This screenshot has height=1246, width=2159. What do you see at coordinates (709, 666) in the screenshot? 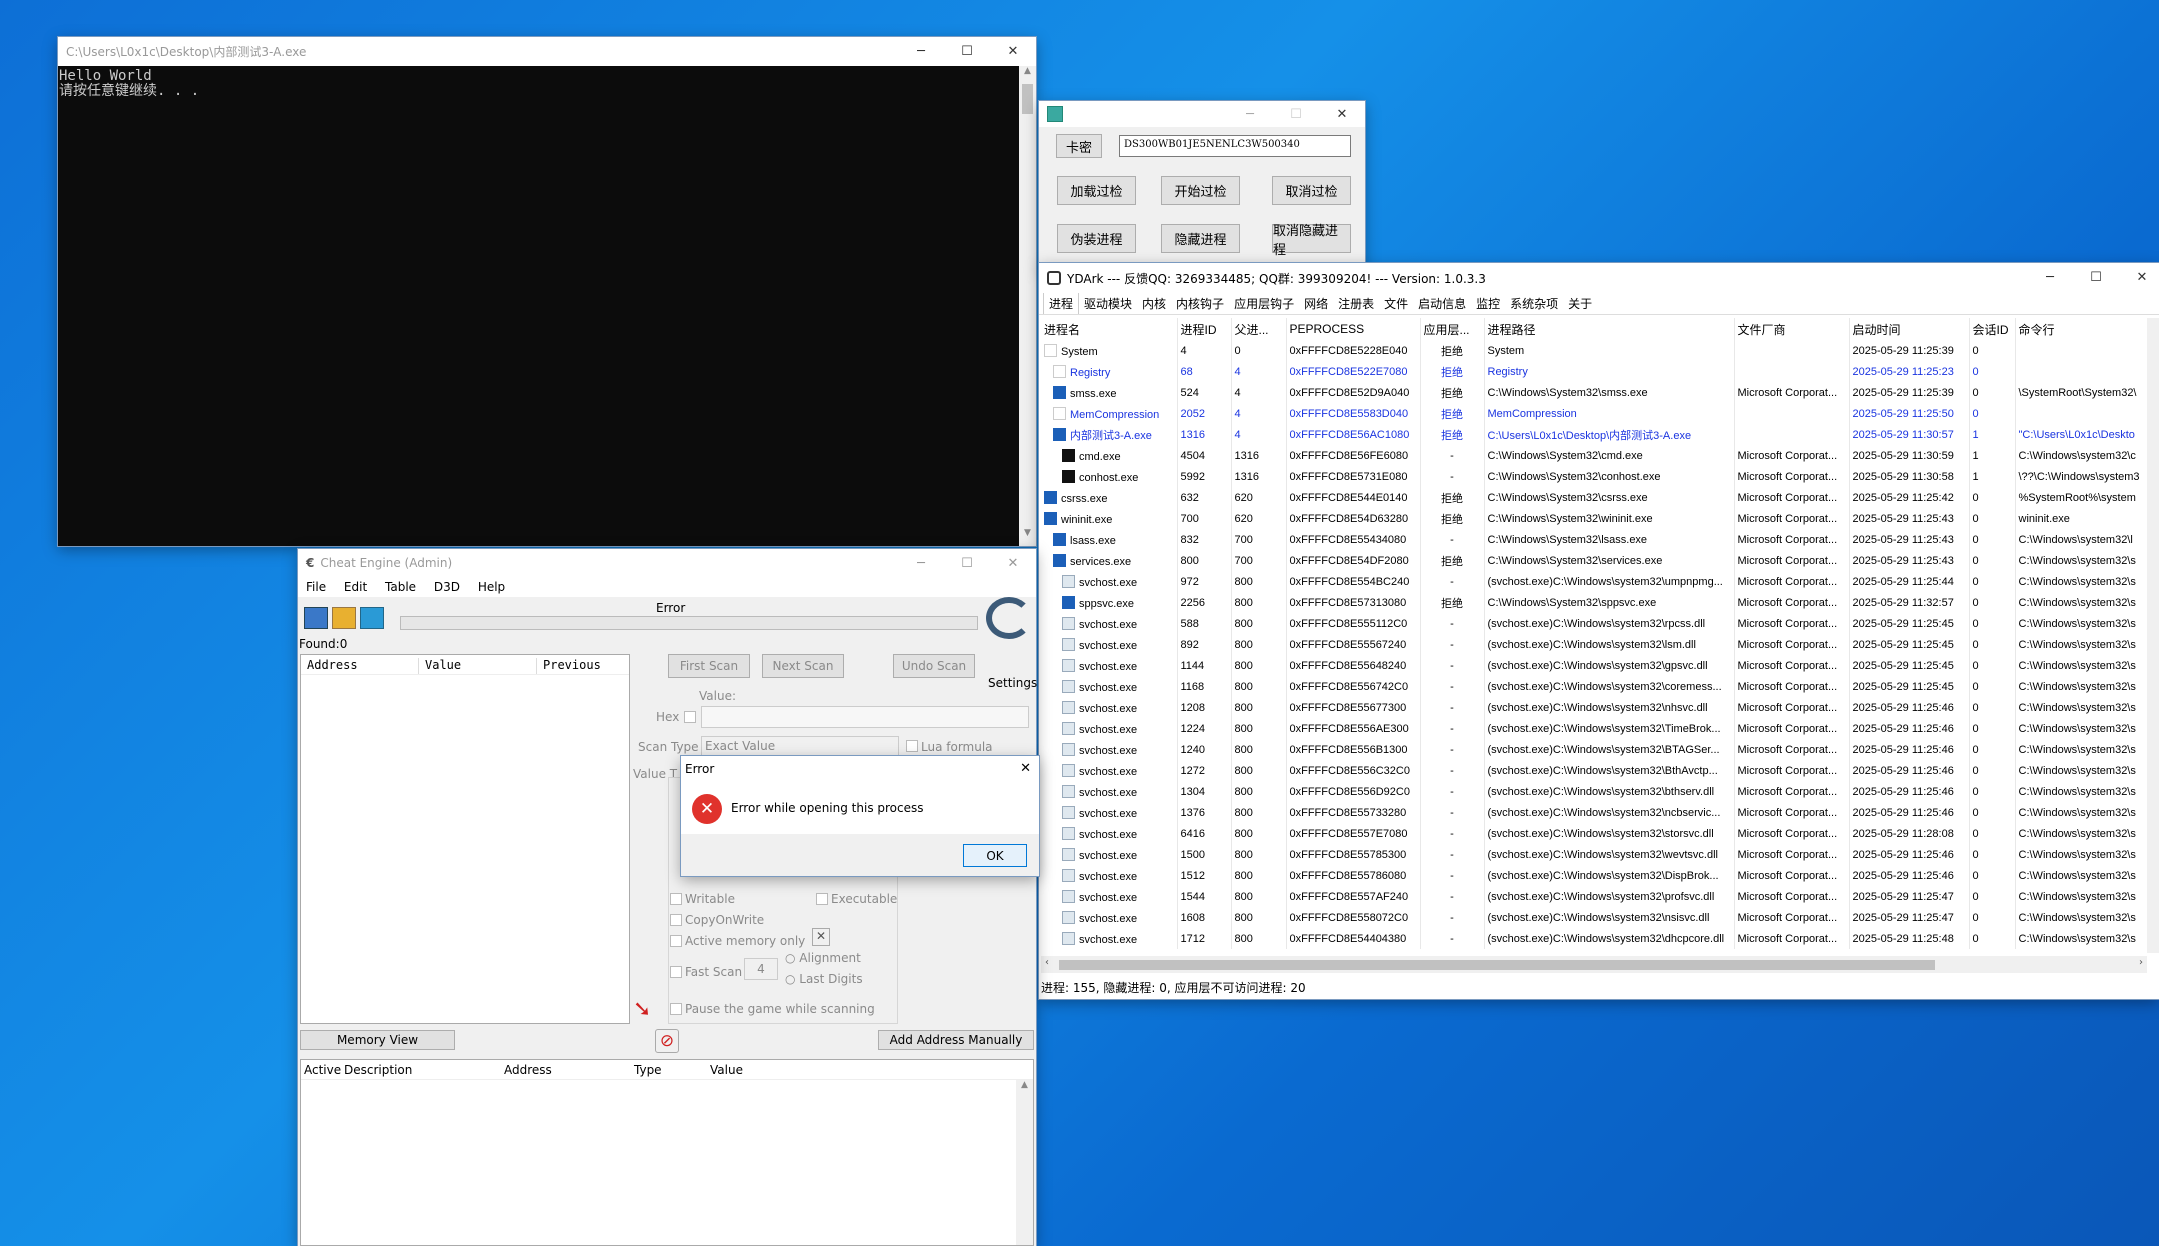
I see `first-scan-button: First Scan` at bounding box center [709, 666].